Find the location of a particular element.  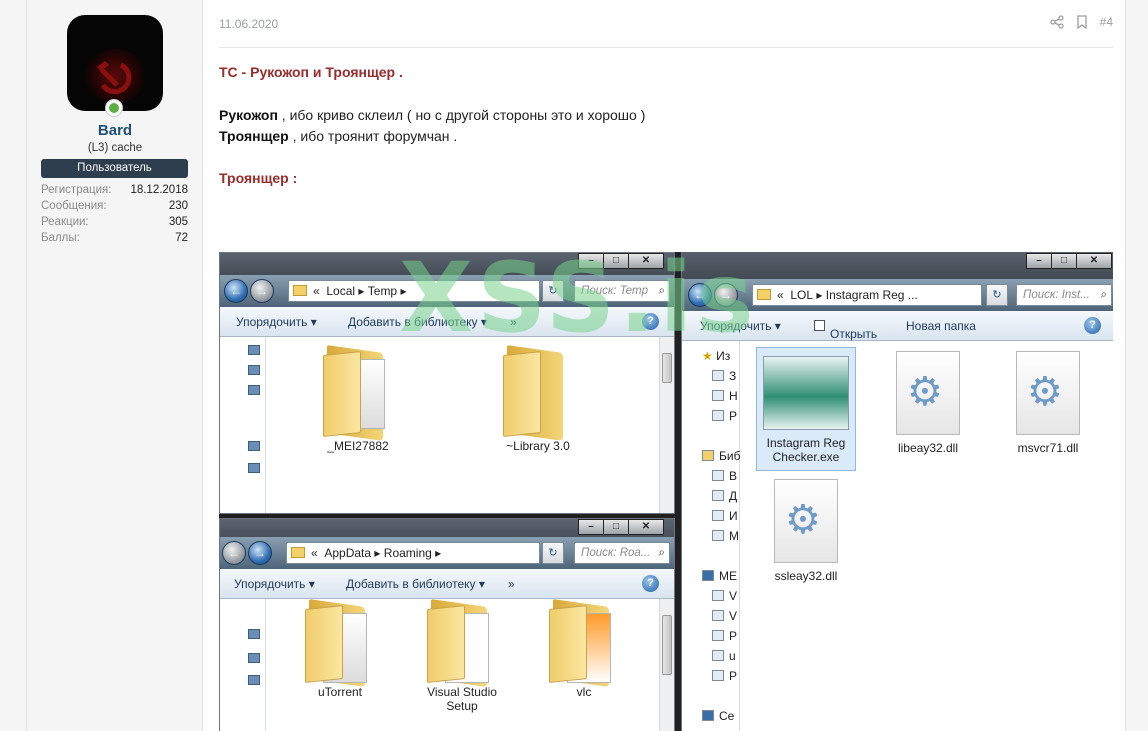

online-status-icon is located at coordinates (114, 108).